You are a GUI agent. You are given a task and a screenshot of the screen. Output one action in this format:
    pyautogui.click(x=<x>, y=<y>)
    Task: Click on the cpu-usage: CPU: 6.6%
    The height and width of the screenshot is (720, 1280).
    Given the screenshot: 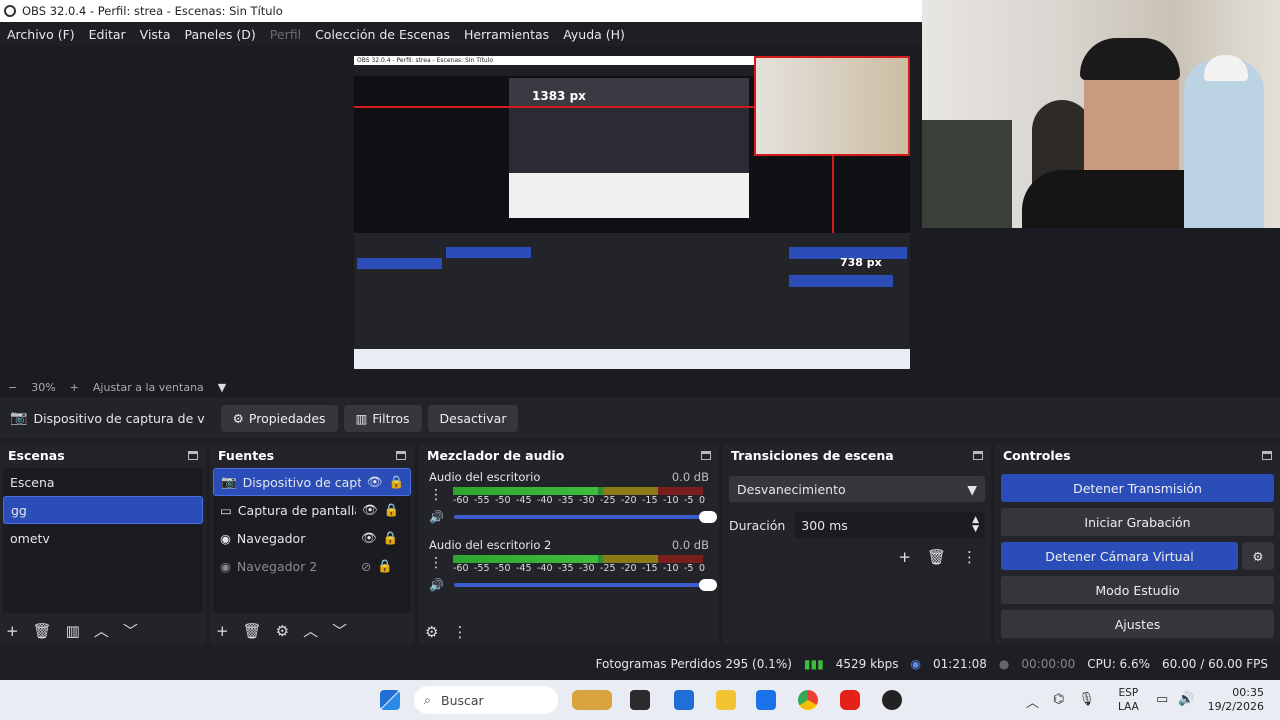 What is the action you would take?
    pyautogui.click(x=1119, y=664)
    